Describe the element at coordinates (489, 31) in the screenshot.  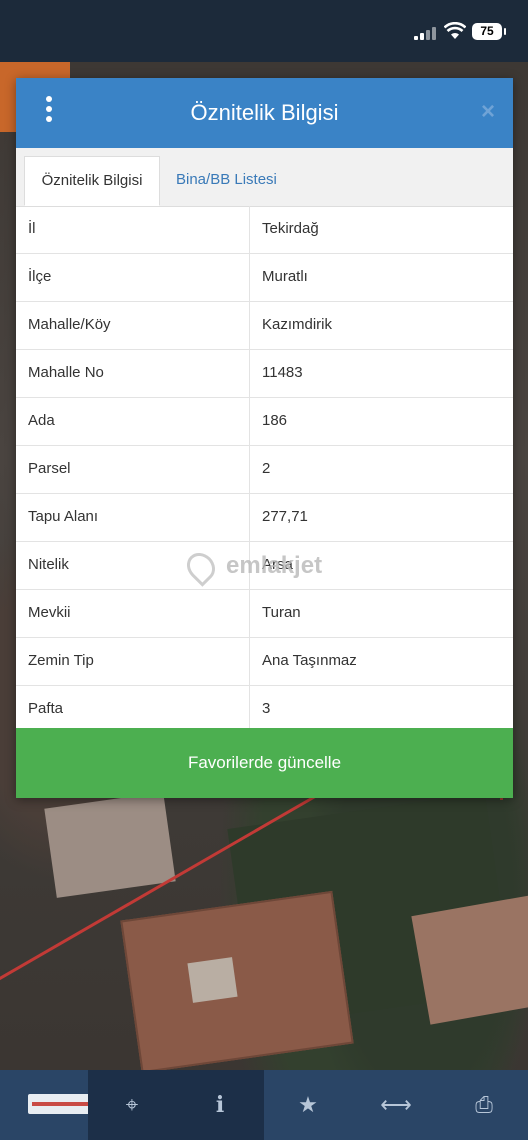
I see `battery-indicator: 75` at that location.